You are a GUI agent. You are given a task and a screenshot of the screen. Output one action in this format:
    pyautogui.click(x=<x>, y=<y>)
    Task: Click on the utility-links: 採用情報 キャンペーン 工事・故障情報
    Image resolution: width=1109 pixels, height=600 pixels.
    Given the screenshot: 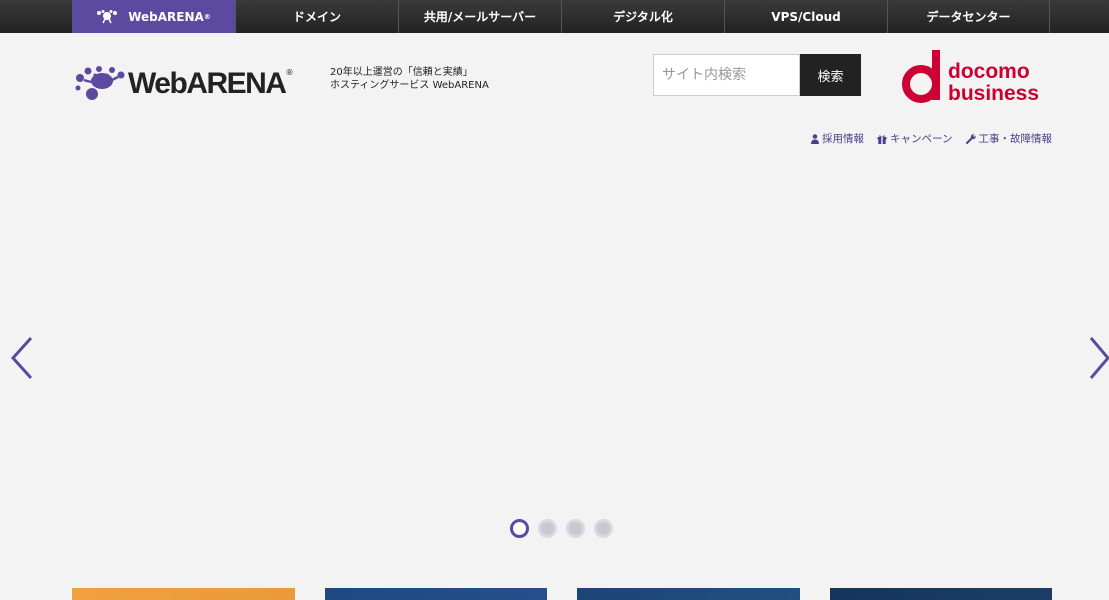 What is the action you would take?
    pyautogui.click(x=931, y=138)
    